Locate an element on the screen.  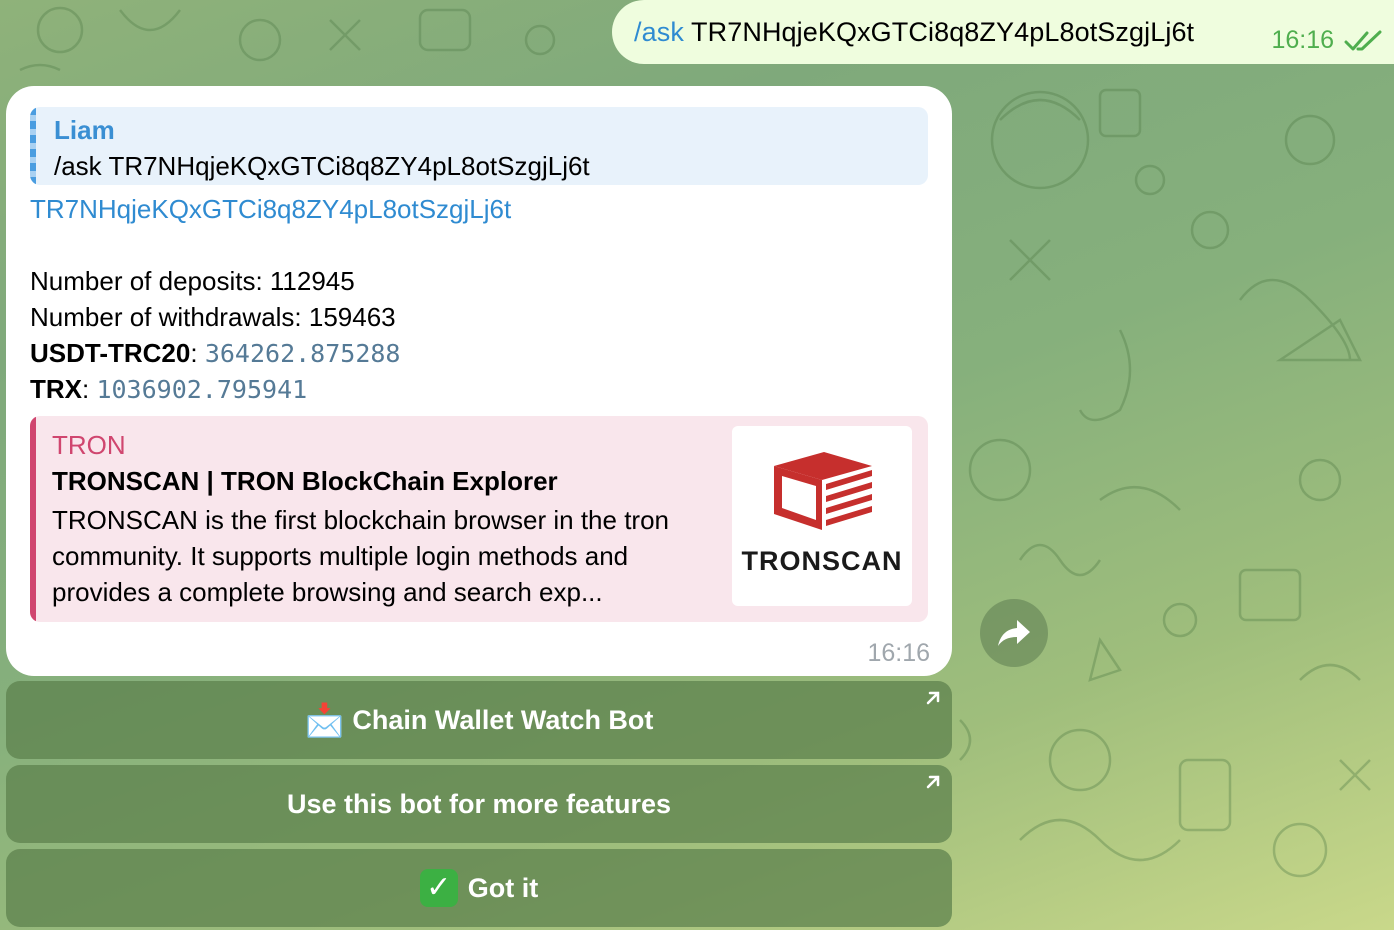
tronscan-logo is located at coordinates (823, 491).